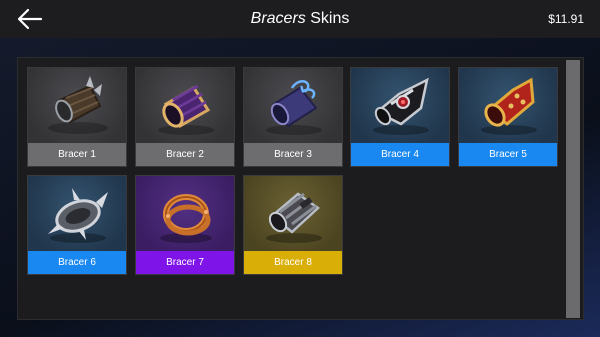 The height and width of the screenshot is (337, 600). Describe the element at coordinates (327, 18) in the screenshot. I see `page-title-suffix: Skins` at that location.